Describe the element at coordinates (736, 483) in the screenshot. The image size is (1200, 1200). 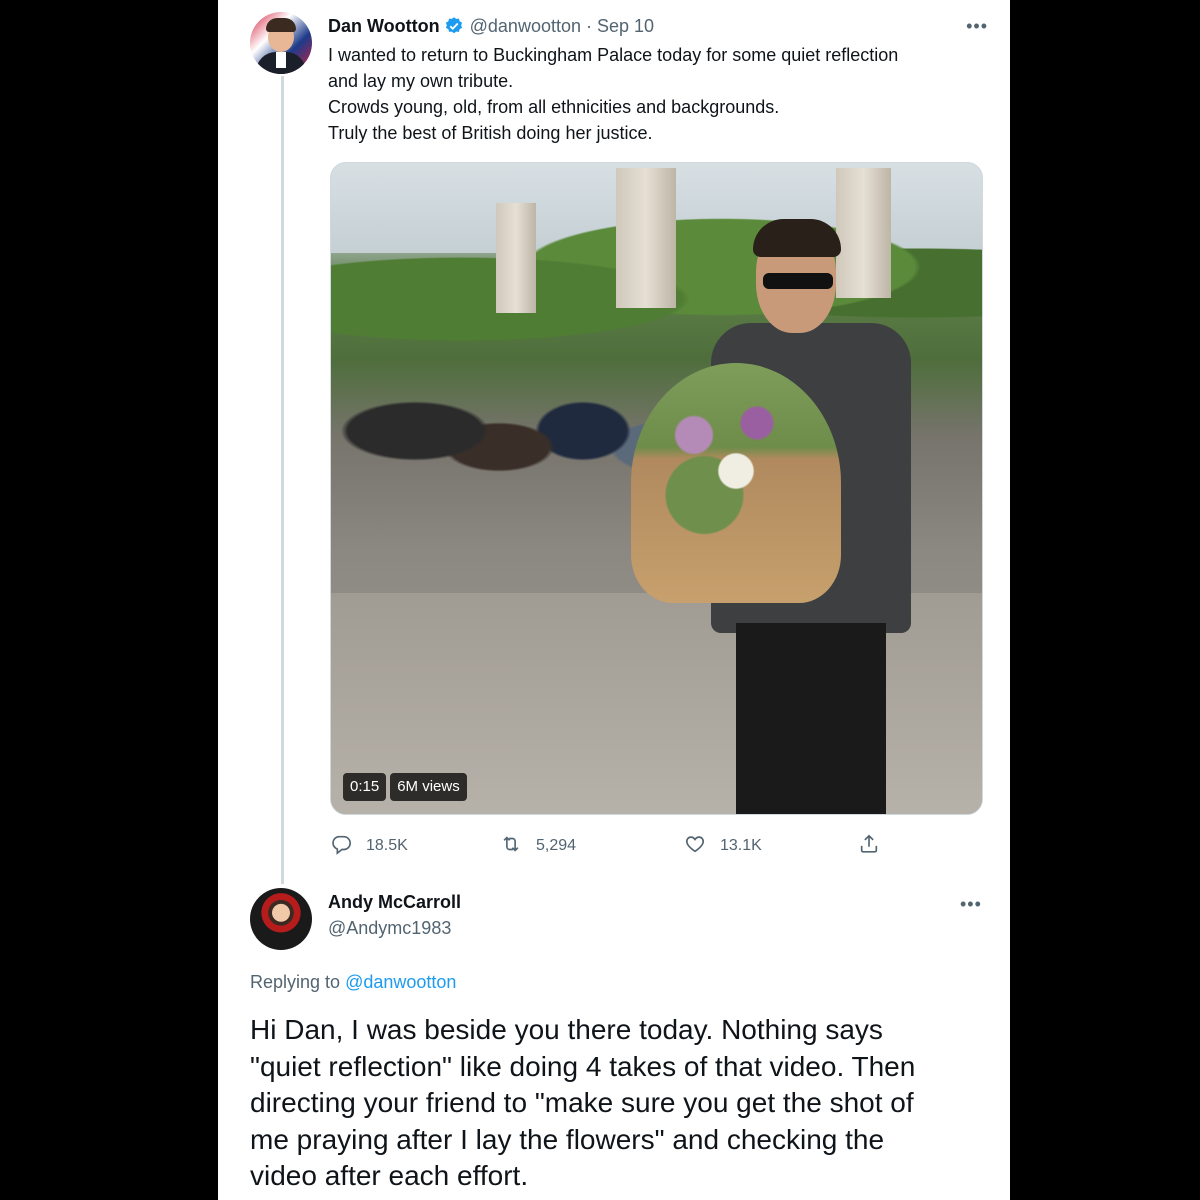
I see `video-bouquet` at that location.